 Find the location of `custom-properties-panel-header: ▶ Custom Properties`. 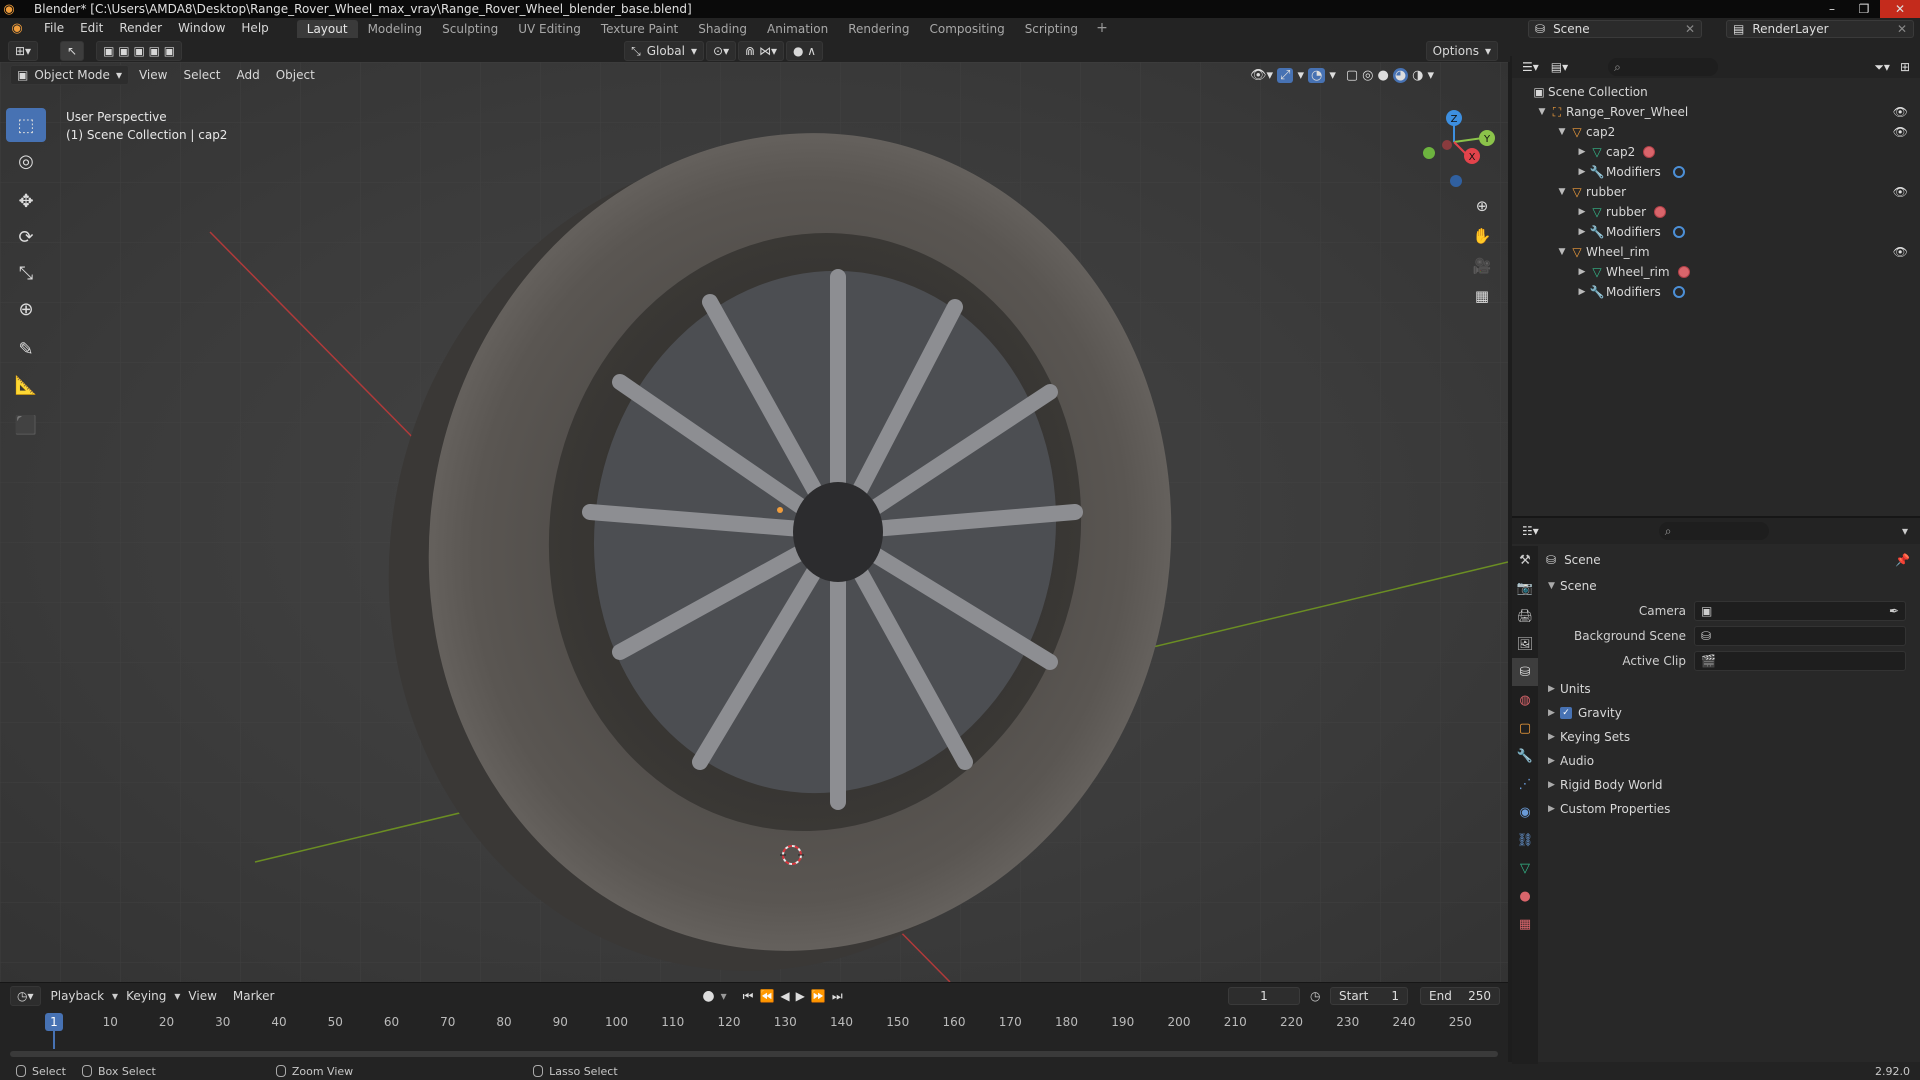

custom-properties-panel-header: ▶ Custom Properties is located at coordinates (1729, 809).